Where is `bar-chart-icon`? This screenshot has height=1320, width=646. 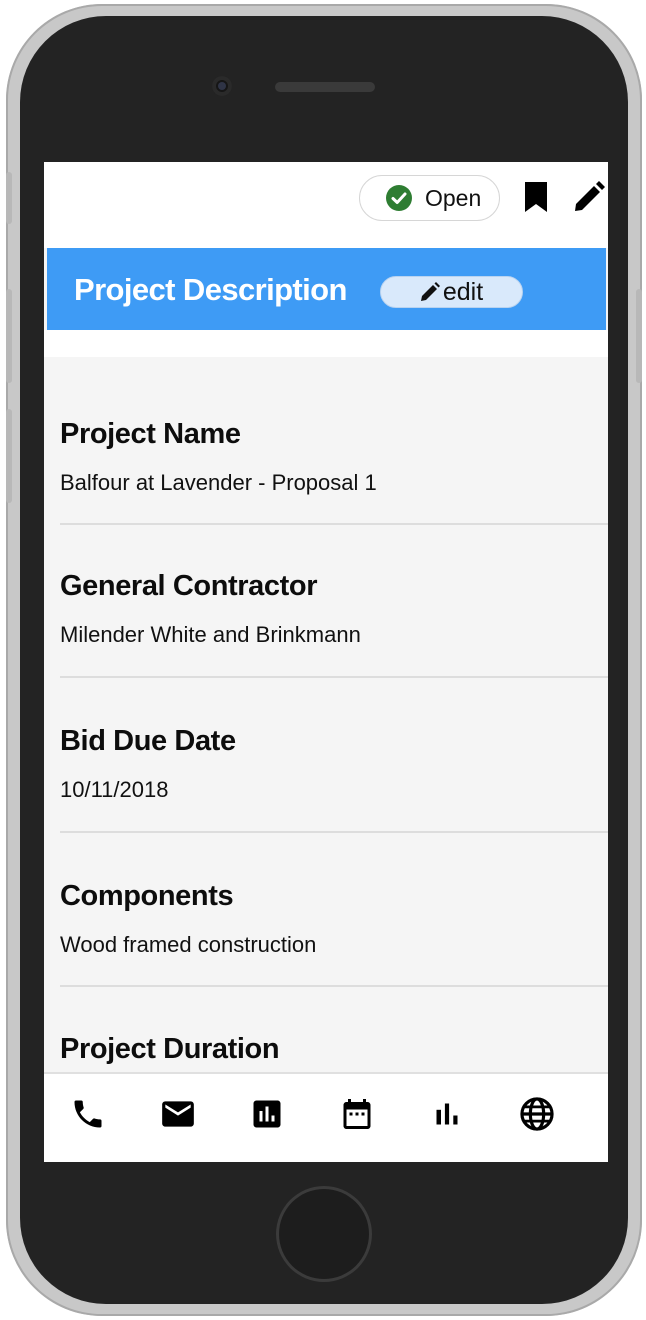 bar-chart-icon is located at coordinates (447, 1114).